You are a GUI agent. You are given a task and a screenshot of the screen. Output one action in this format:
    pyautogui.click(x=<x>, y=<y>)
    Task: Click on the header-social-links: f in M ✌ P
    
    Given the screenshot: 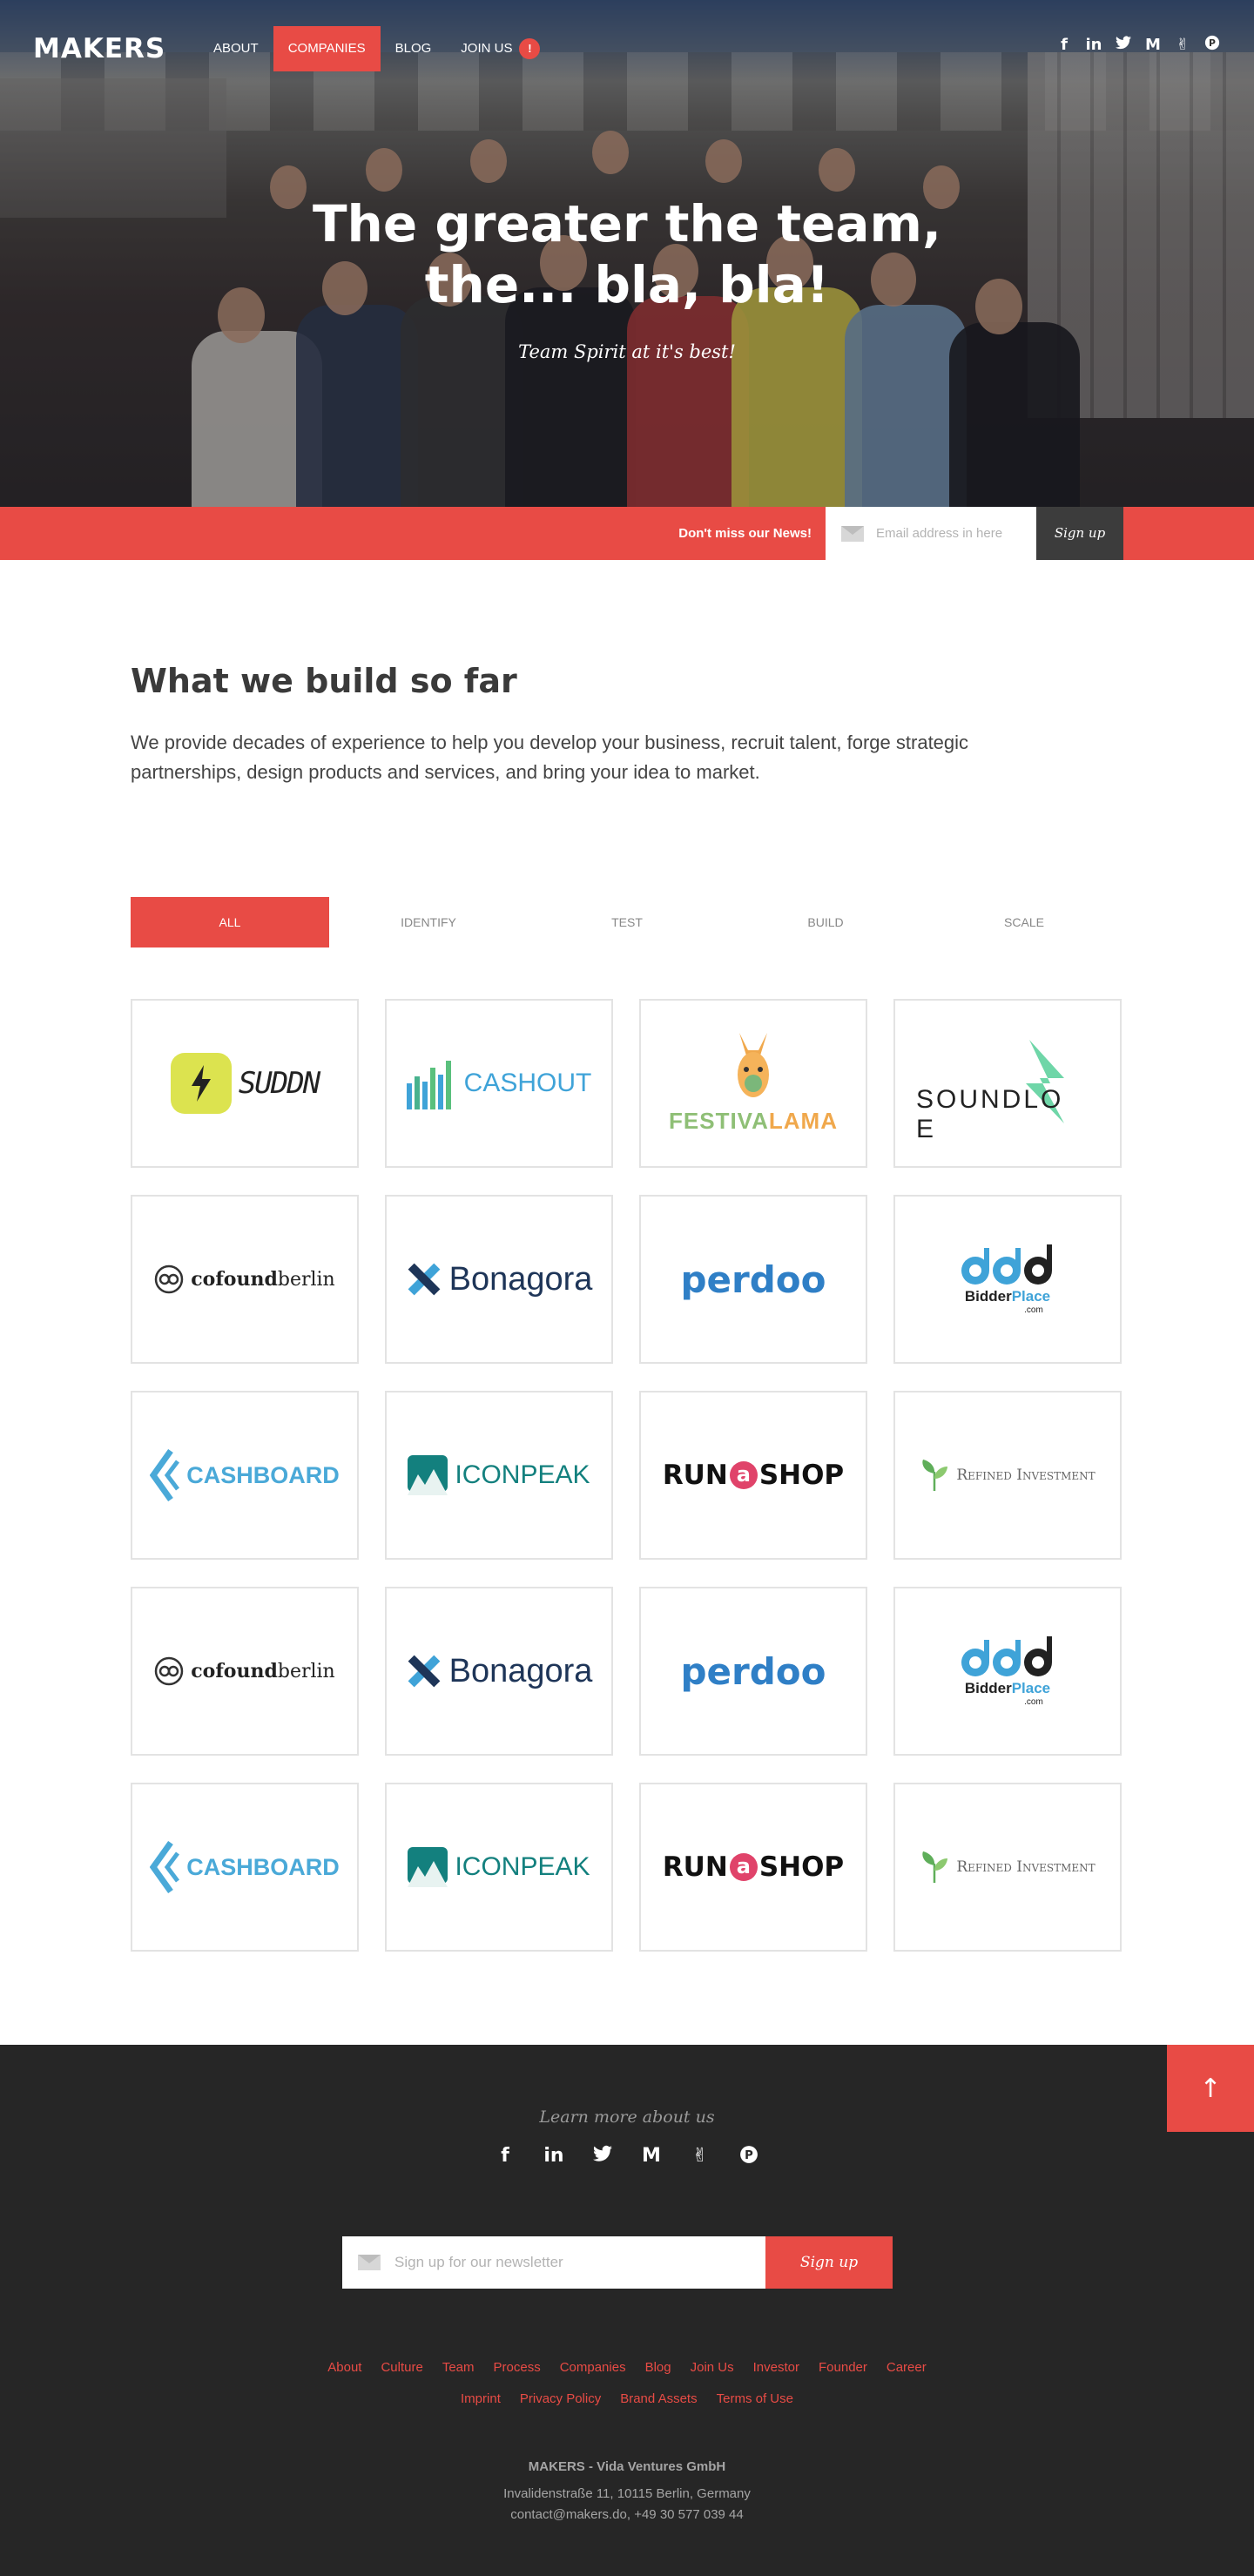 What is the action you would take?
    pyautogui.click(x=1138, y=45)
    